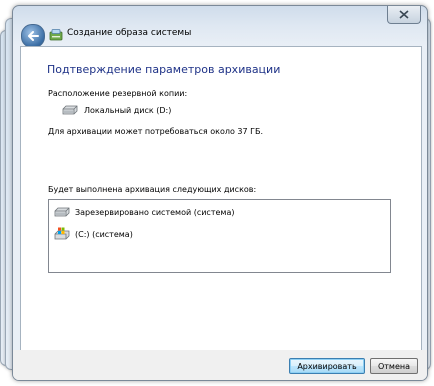  I want to click on window-title: Создание образа системы, so click(129, 33).